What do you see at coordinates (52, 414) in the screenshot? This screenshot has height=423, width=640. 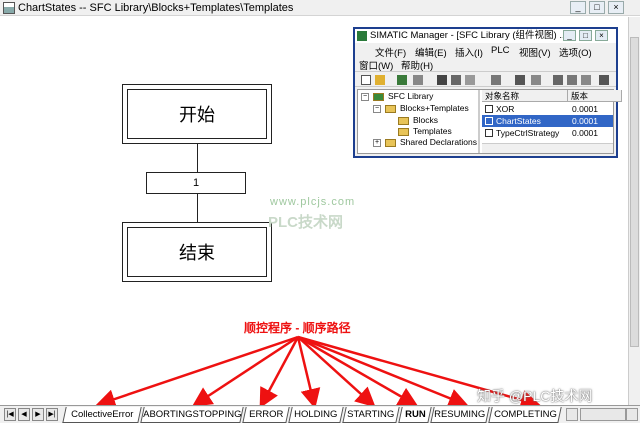 I see `last-tab-button: ▶|` at bounding box center [52, 414].